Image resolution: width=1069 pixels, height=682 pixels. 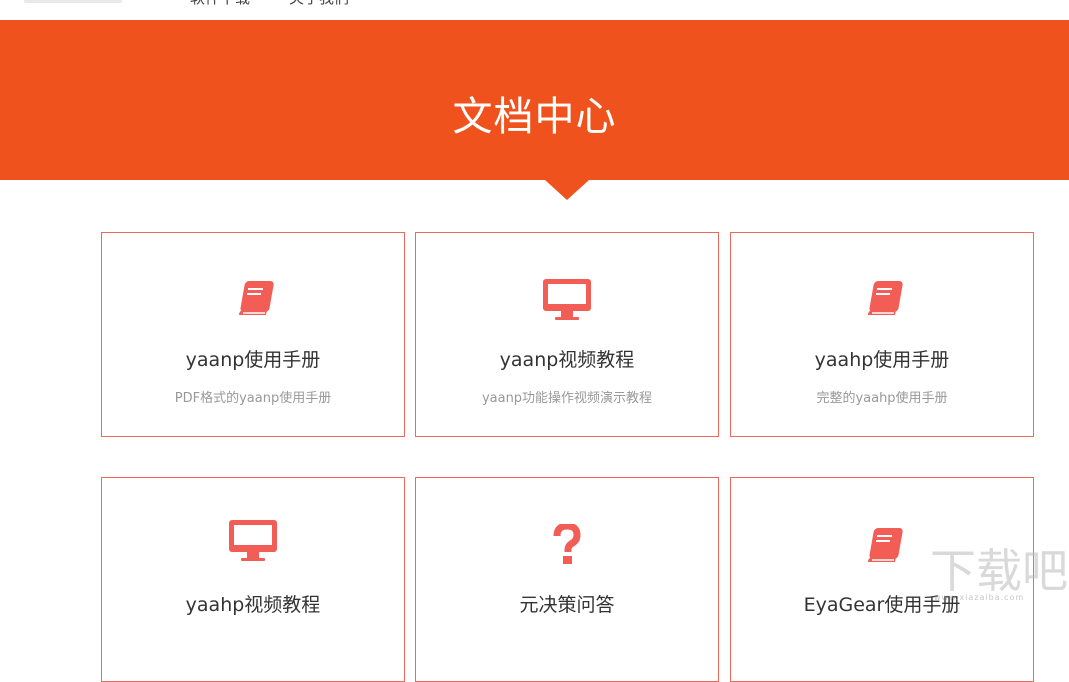 What do you see at coordinates (253, 360) in the screenshot?
I see `card-title: yaanp使用手册` at bounding box center [253, 360].